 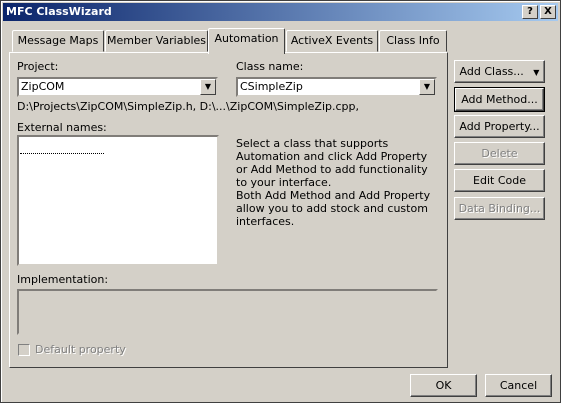 I want to click on ok-button: OK, so click(x=443, y=385).